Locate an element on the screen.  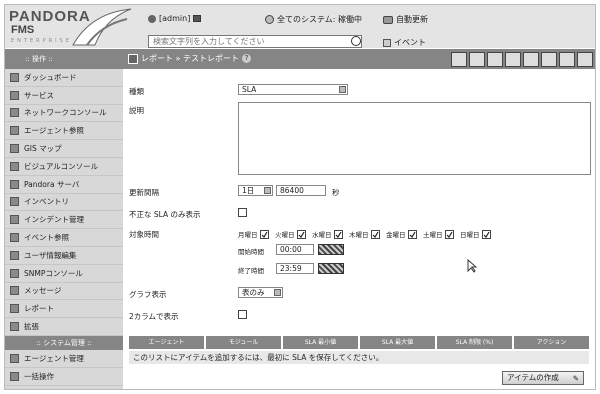
sidebar-item: エージェント管理 is located at coordinates (64, 359).